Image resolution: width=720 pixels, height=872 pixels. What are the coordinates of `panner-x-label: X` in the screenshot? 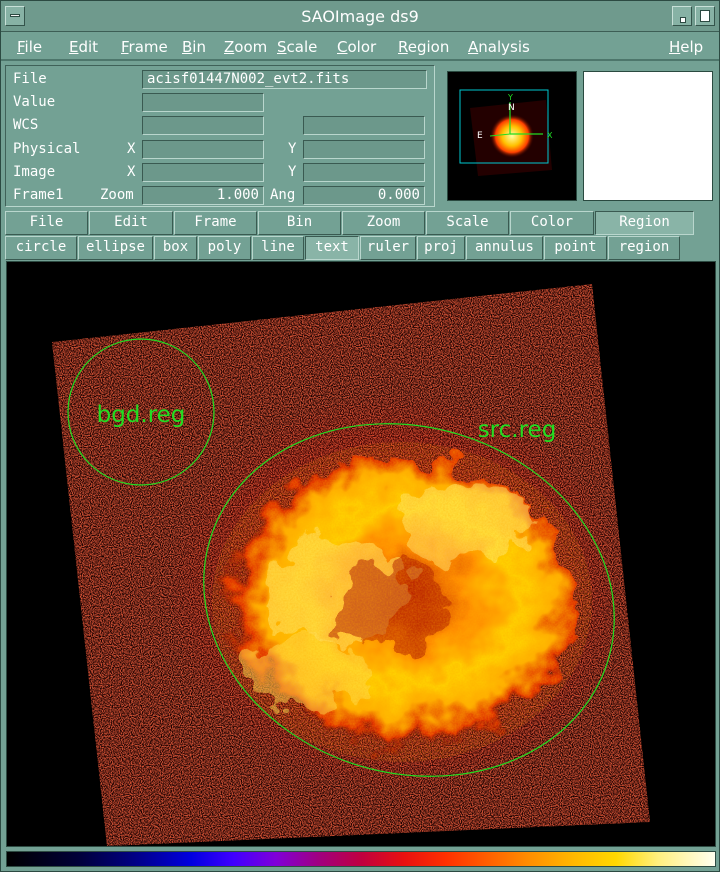 It's located at (550, 135).